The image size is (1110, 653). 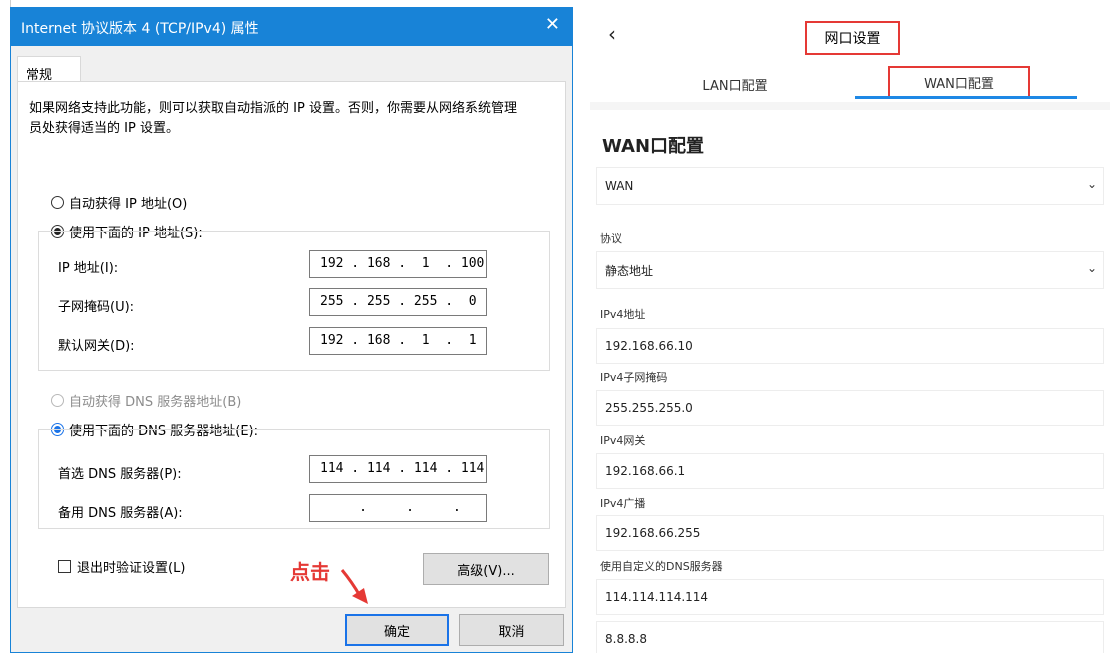 I want to click on auto-ip-radio: 自动获得 IP 地址(O), so click(x=119, y=202).